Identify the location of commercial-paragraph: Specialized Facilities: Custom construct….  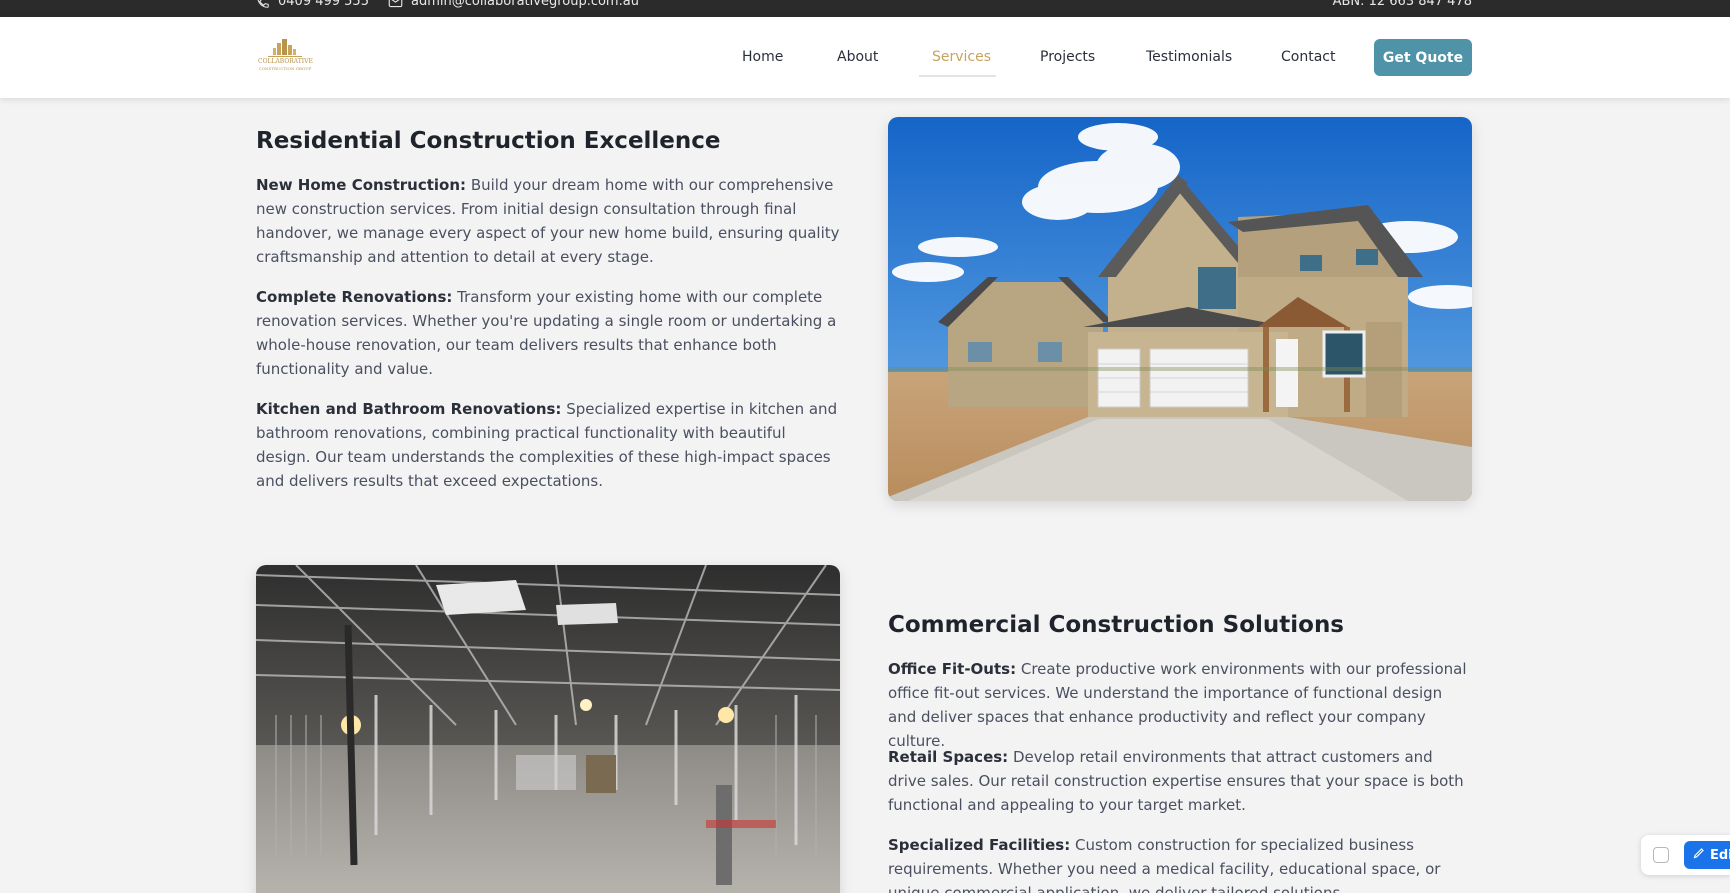
(1180, 863).